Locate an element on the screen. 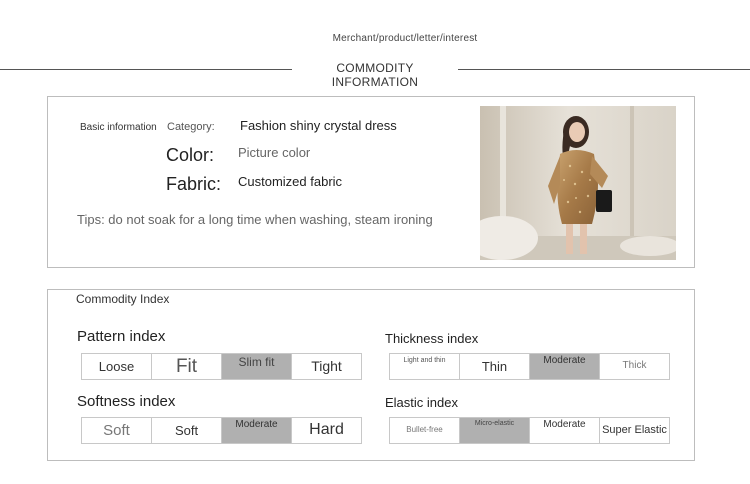  softness-index-scale: Soft Soft Moderate Hard is located at coordinates (221, 430).